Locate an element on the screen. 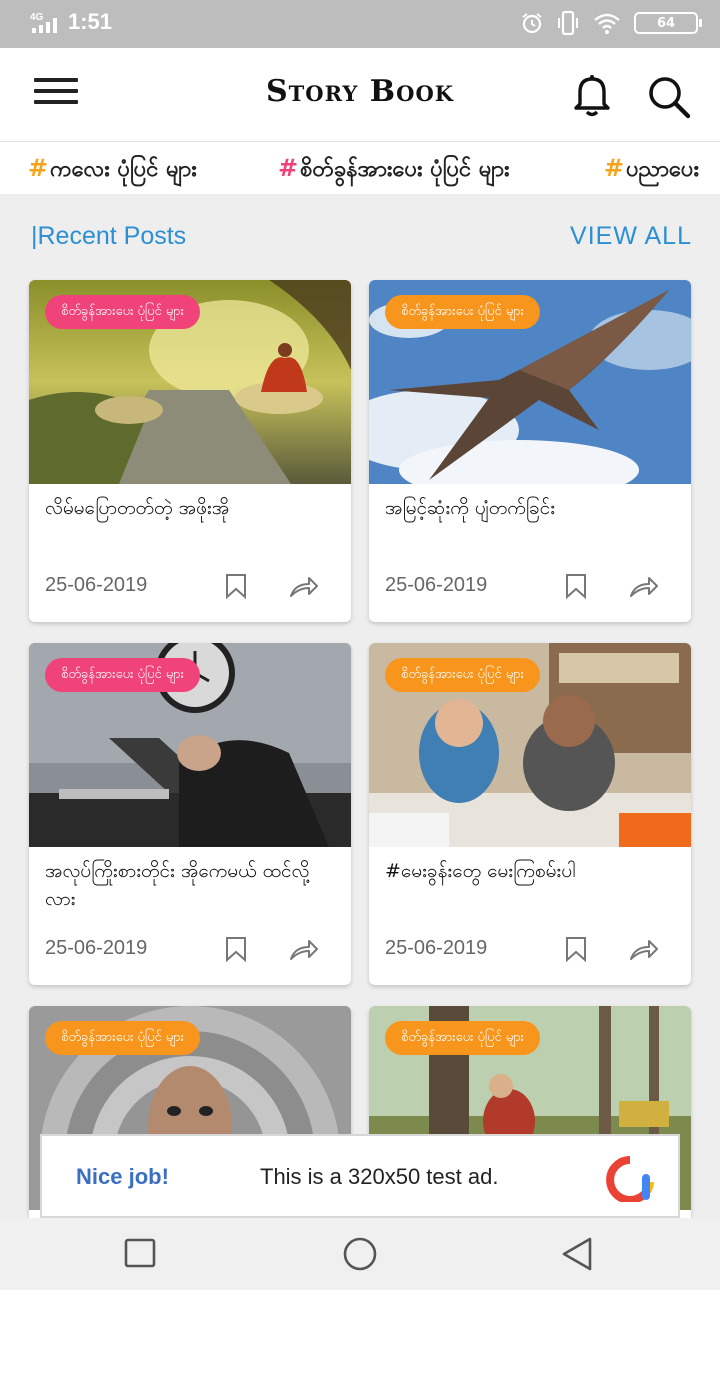 The image size is (720, 1400). category-tag: #ပညာပေး is located at coordinates (651, 170).